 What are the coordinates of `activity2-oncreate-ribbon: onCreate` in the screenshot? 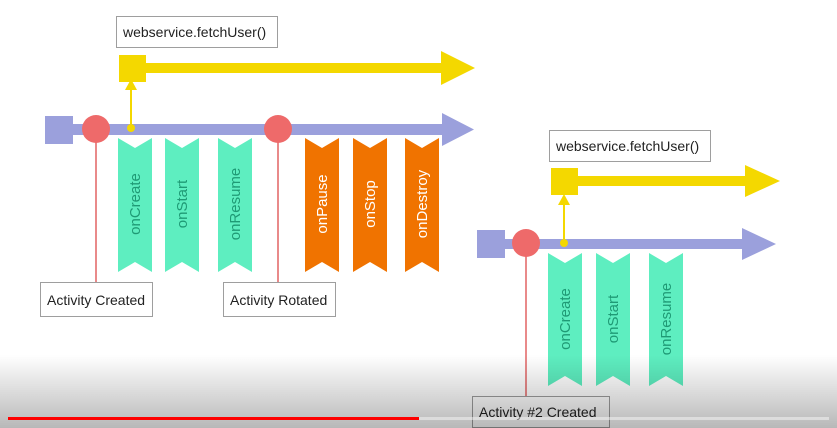 It's located at (565, 319).